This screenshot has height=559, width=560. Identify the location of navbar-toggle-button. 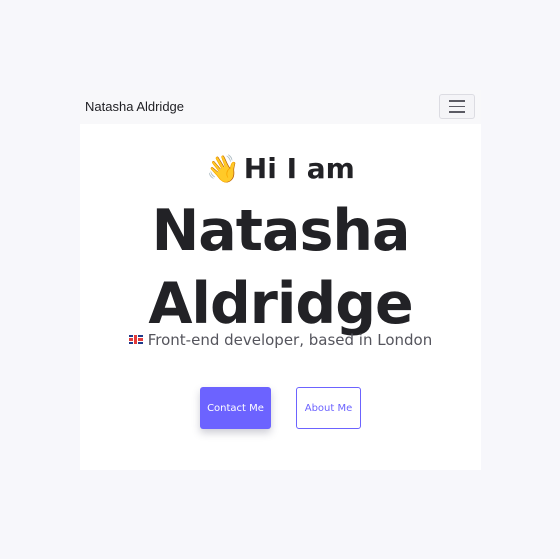
(457, 106).